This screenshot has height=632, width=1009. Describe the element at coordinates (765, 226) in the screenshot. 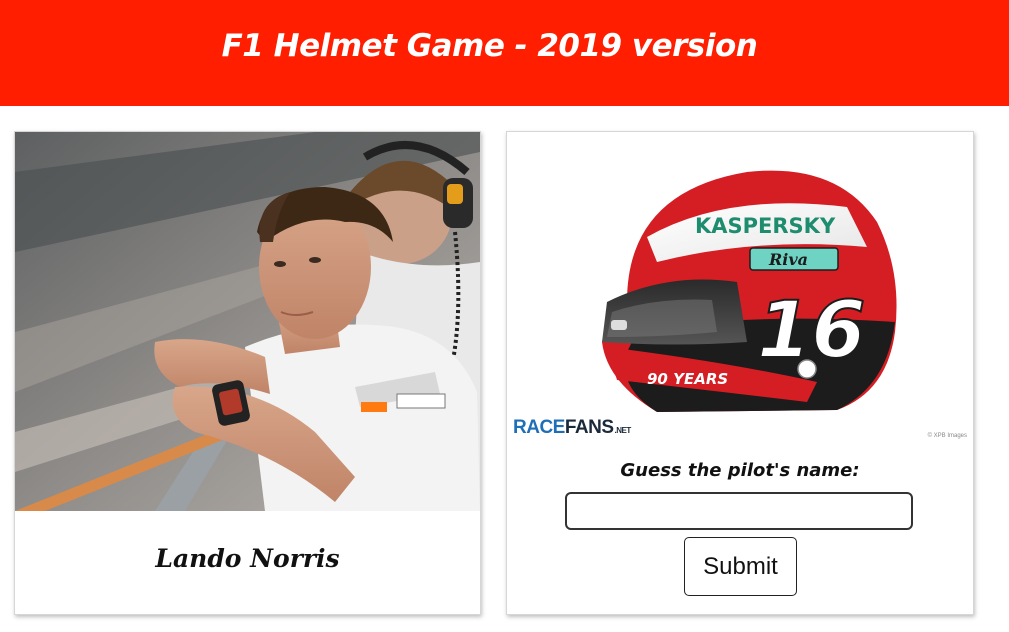

I see `helmet-sponsor-text: KASPERSKY` at that location.